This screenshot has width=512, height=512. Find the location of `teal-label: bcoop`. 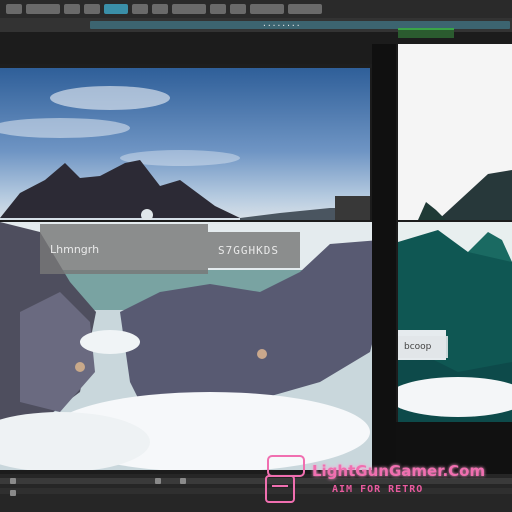

teal-label: bcoop is located at coordinates (418, 347).